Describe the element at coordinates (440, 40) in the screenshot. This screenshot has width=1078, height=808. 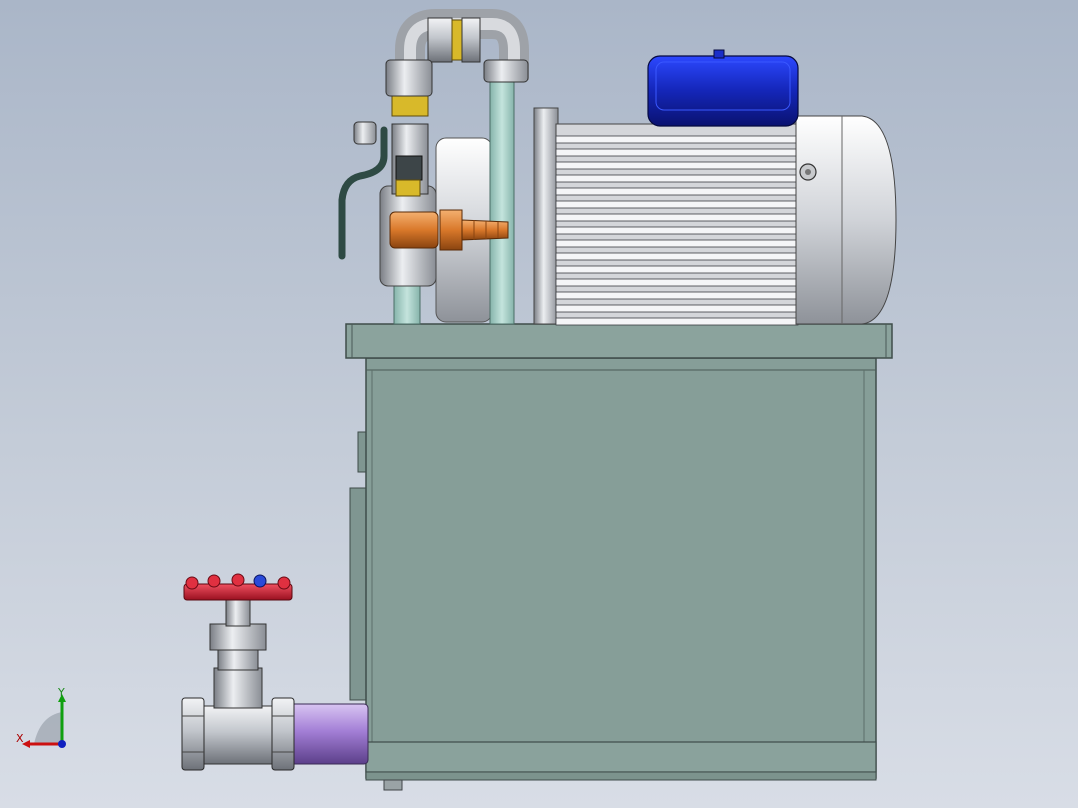
I see `pipe-coupling` at that location.